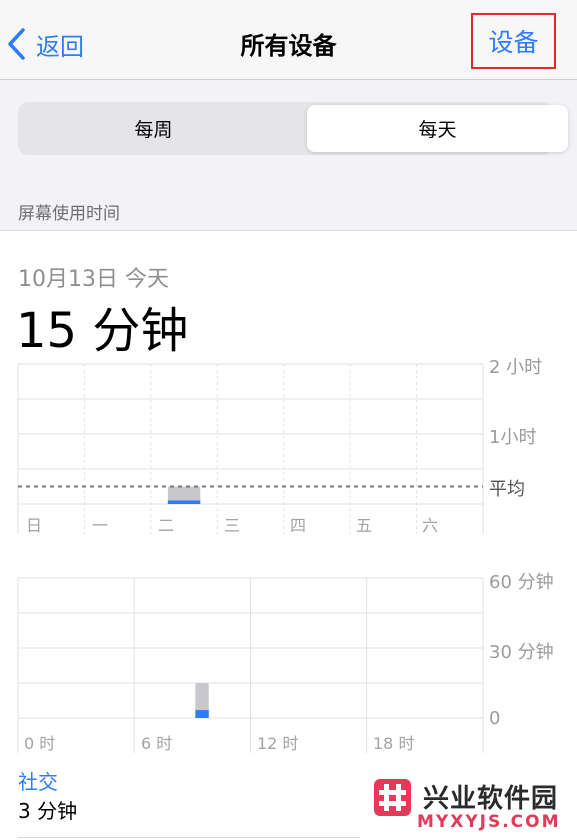  What do you see at coordinates (34, 525) in the screenshot?
I see `day-label: 日` at bounding box center [34, 525].